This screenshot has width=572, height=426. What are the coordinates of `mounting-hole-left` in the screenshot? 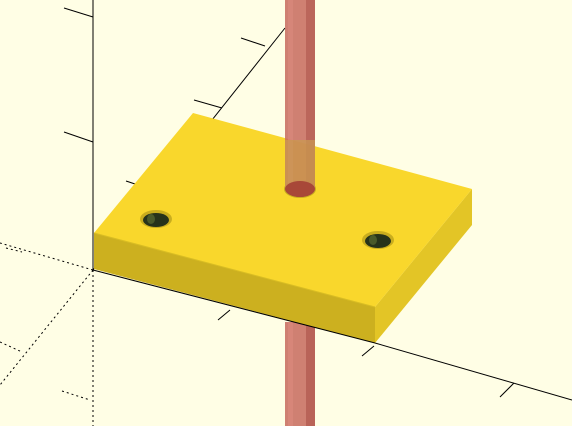 It's located at (156, 219).